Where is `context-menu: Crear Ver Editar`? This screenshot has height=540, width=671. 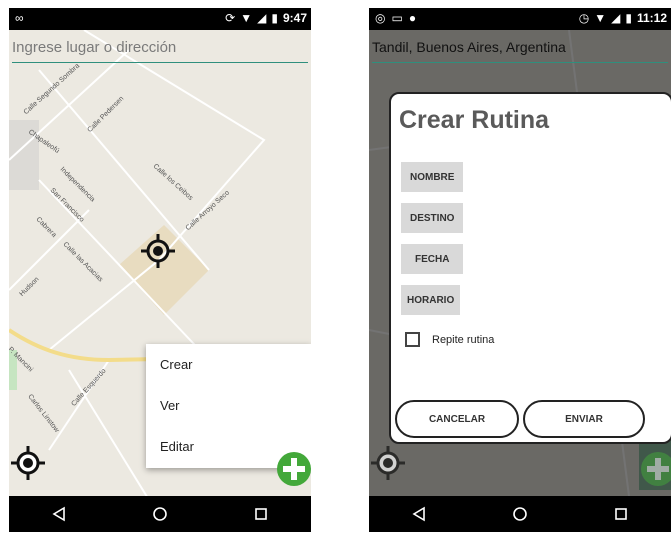 context-menu: Crear Ver Editar is located at coordinates (228, 406).